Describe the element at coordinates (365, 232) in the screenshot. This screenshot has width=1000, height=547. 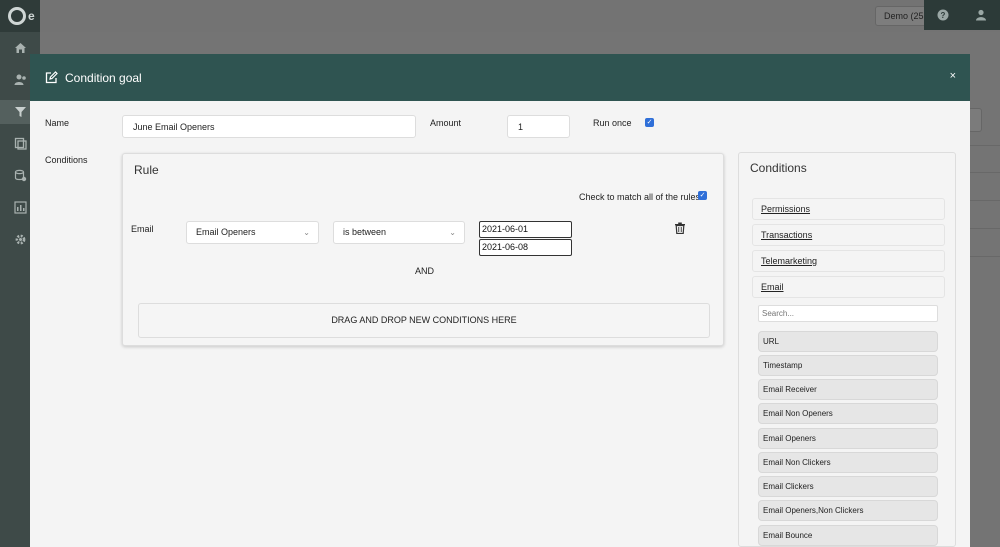
I see `operator-value: is between` at that location.